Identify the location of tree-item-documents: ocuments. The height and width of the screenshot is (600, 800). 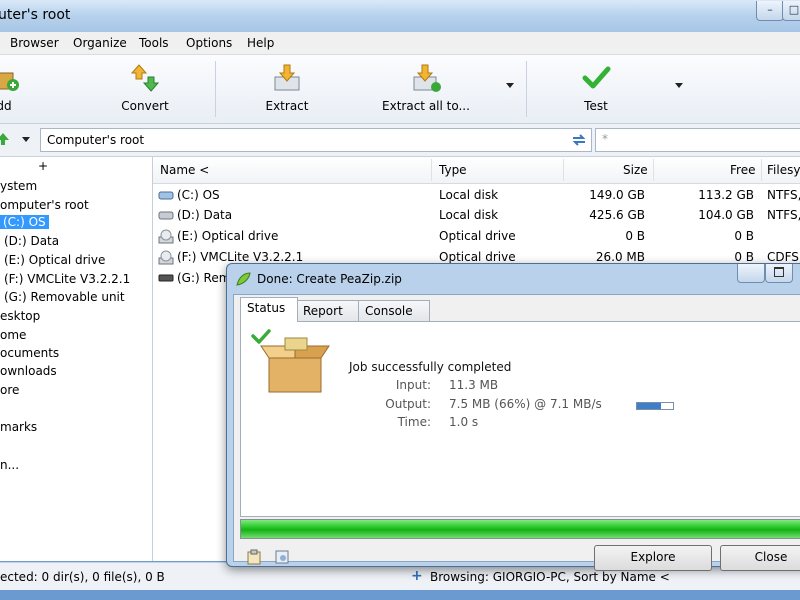
(29, 353).